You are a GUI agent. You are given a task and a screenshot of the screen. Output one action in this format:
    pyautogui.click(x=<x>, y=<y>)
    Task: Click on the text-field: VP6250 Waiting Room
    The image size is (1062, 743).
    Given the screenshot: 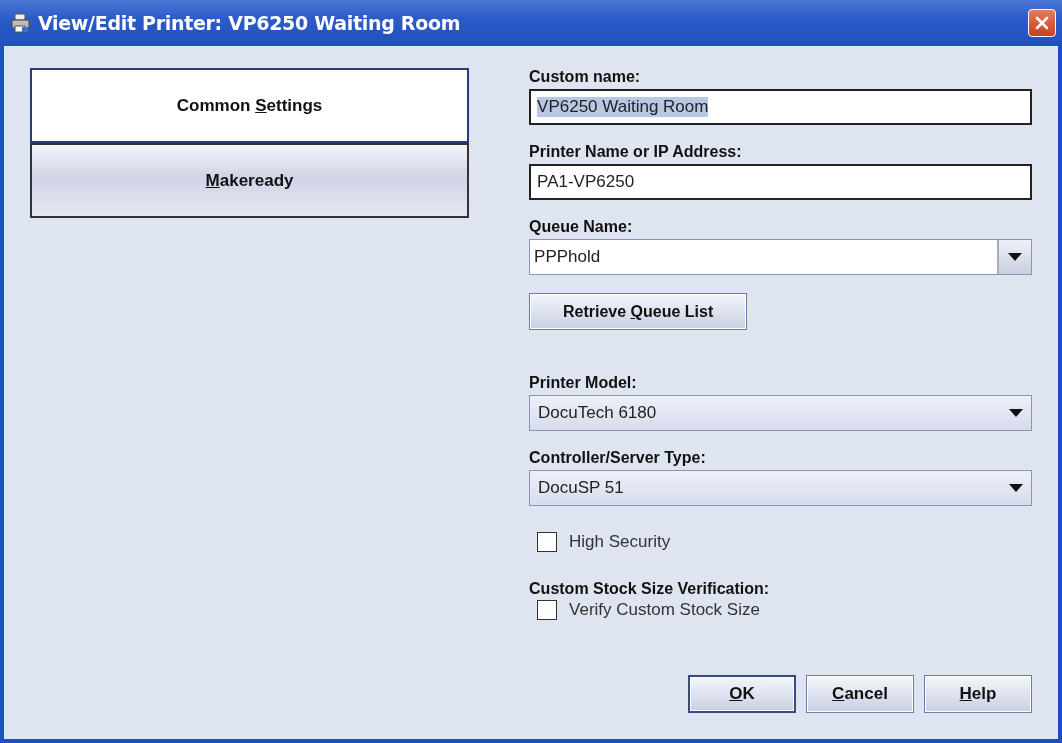 What is the action you would take?
    pyautogui.click(x=780, y=107)
    